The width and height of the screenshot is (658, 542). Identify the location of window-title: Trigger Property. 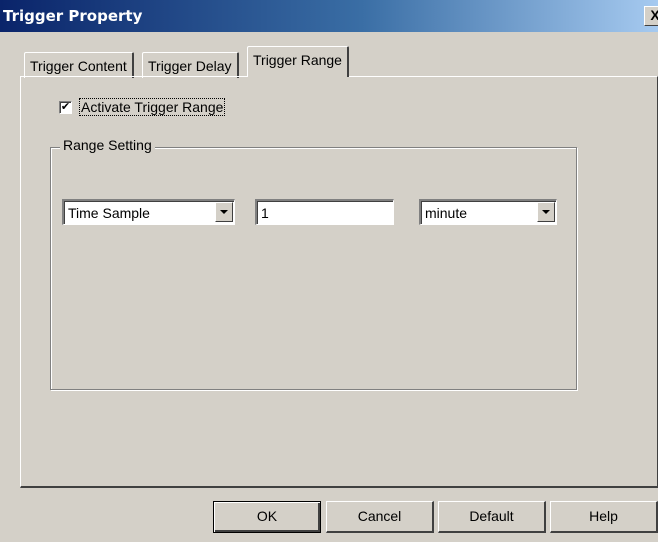
(73, 16).